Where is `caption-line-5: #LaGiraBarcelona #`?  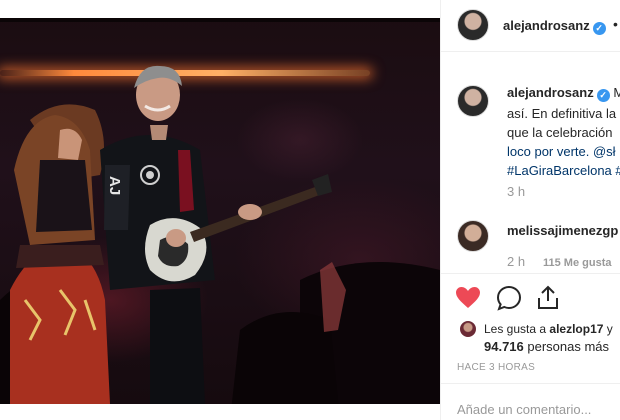 caption-line-5: #LaGiraBarcelona # is located at coordinates (563, 170).